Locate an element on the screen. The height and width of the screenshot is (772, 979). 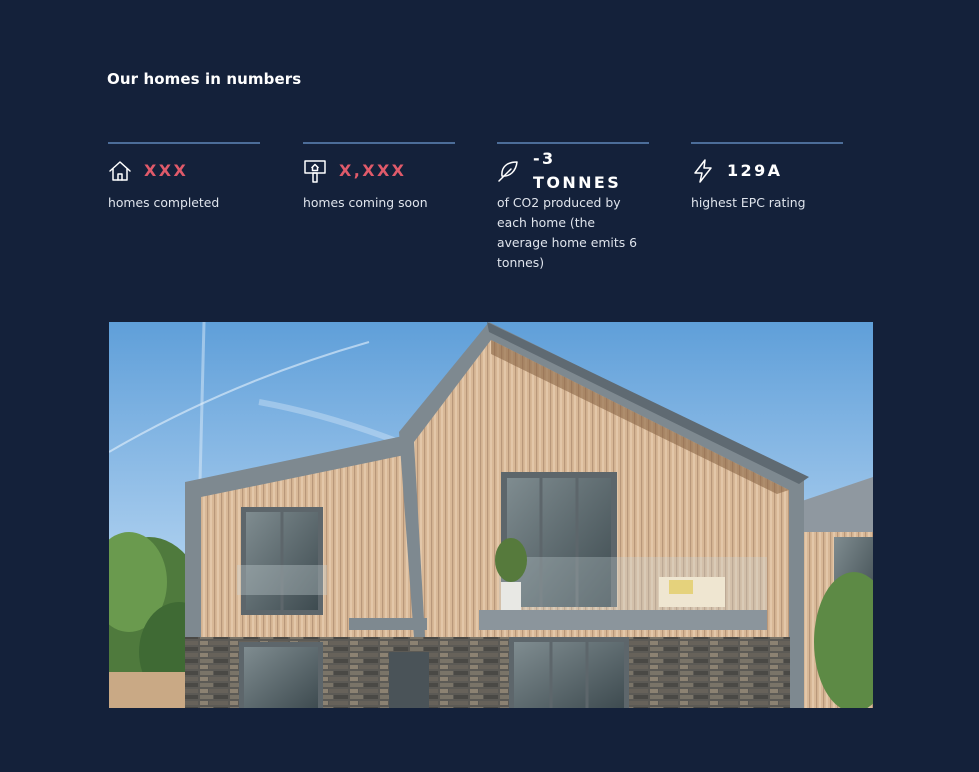
stat-value: XXX is located at coordinates (166, 170).